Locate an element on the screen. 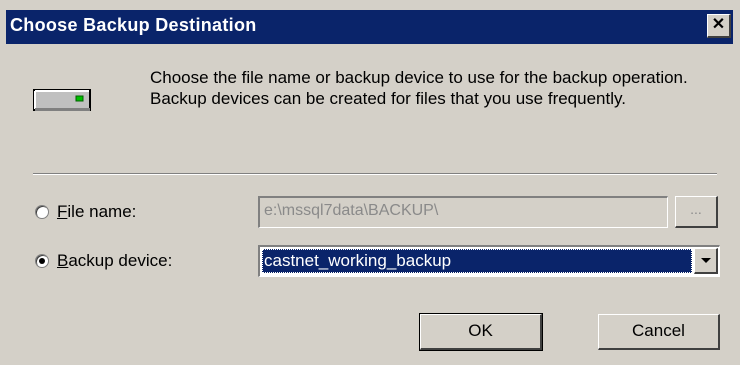 The image size is (740, 365). dialog-title: Choose Backup Destination is located at coordinates (133, 25).